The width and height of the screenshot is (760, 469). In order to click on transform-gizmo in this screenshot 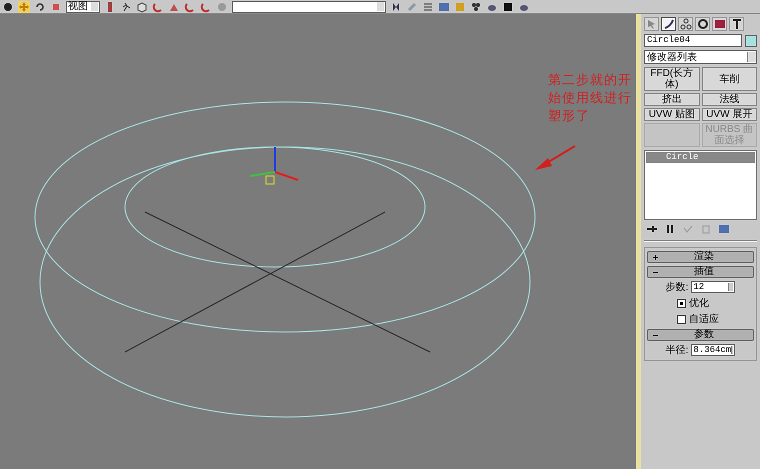, I will do `click(274, 165)`.